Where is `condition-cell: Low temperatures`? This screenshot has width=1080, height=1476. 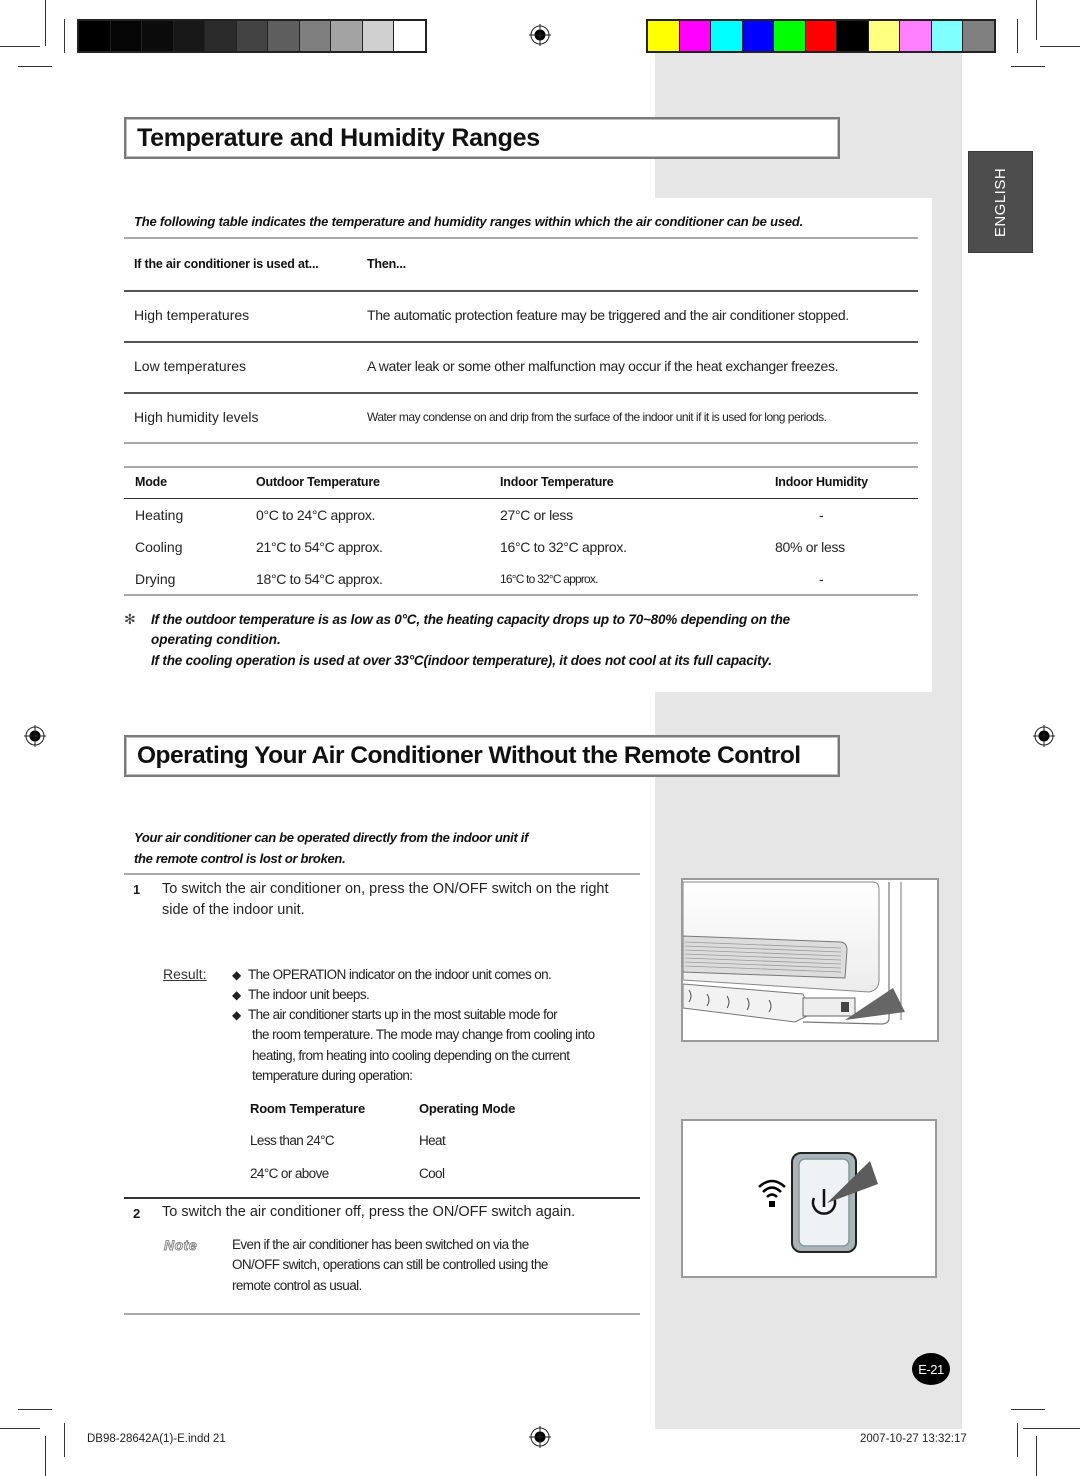 condition-cell: Low temperatures is located at coordinates (190, 366).